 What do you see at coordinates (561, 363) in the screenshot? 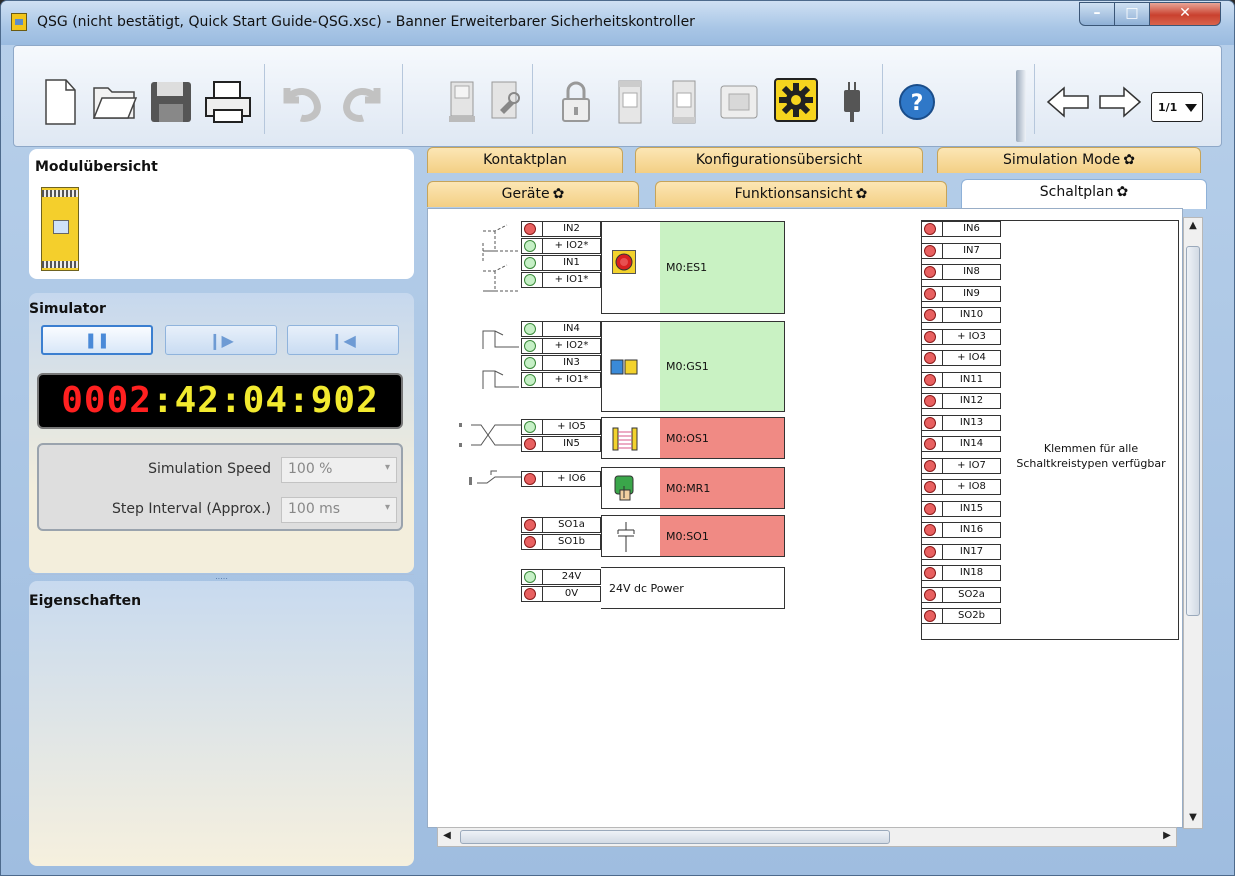
I see `terminal-in3: IN3` at bounding box center [561, 363].